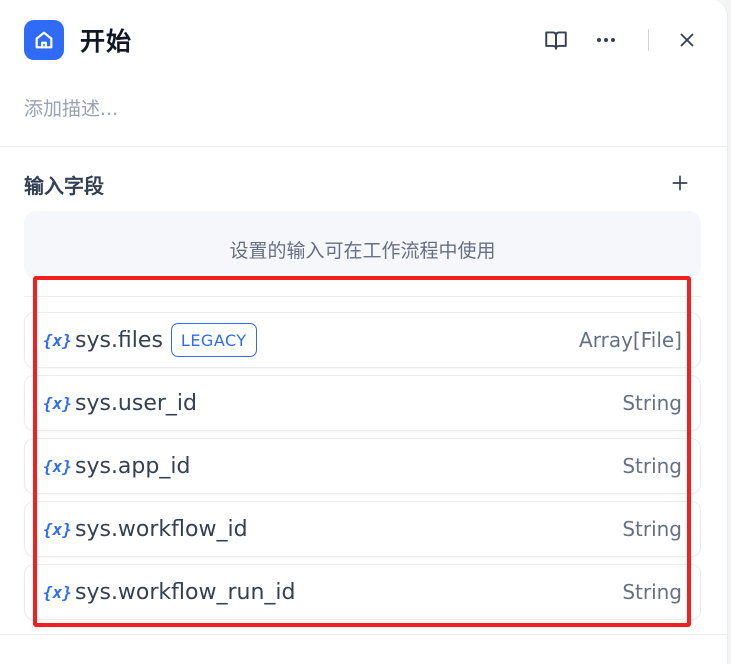 The width and height of the screenshot is (731, 664). Describe the element at coordinates (606, 40) in the screenshot. I see `more-icon` at that location.